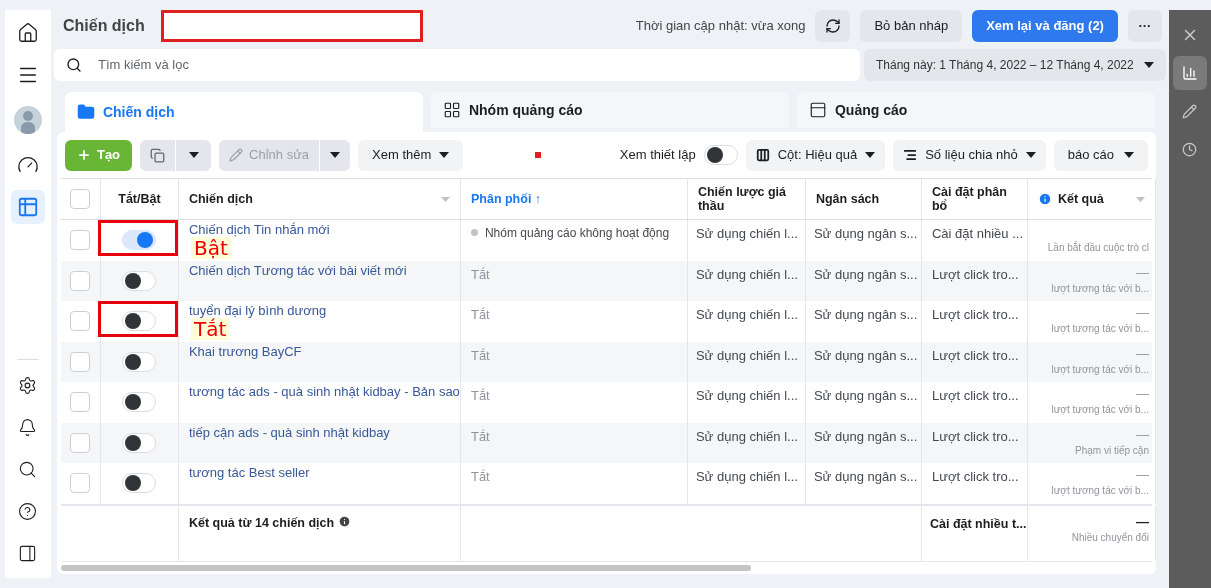 This screenshot has width=1211, height=588. Describe the element at coordinates (974, 199) in the screenshot. I see `column-header: Cài đặt phân bổ` at that location.